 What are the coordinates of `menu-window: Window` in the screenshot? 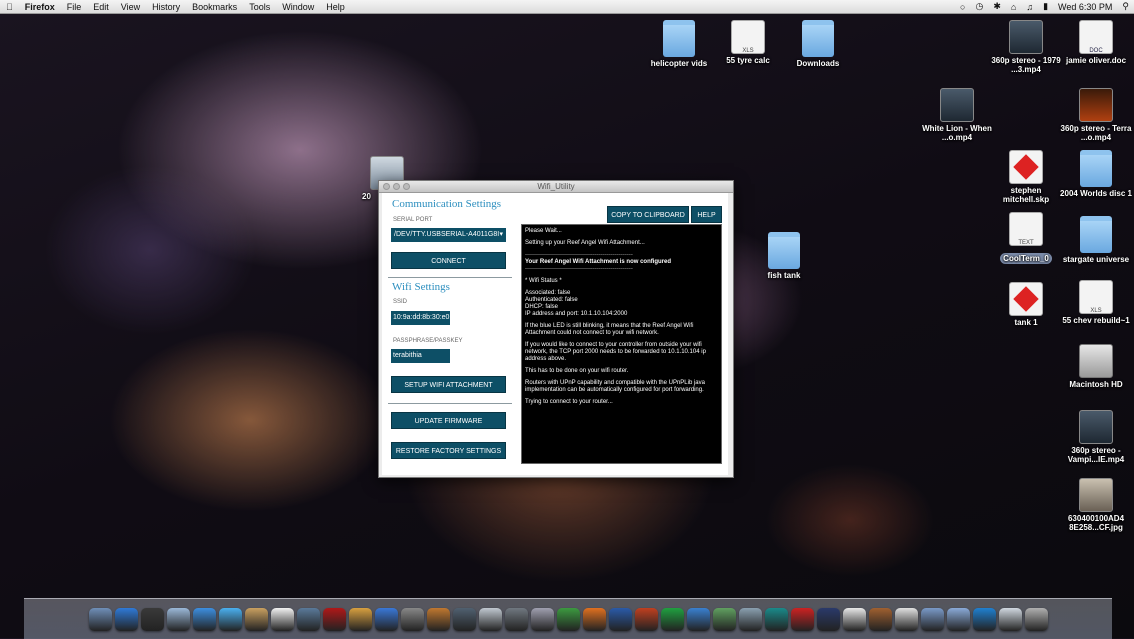 It's located at (298, 7).